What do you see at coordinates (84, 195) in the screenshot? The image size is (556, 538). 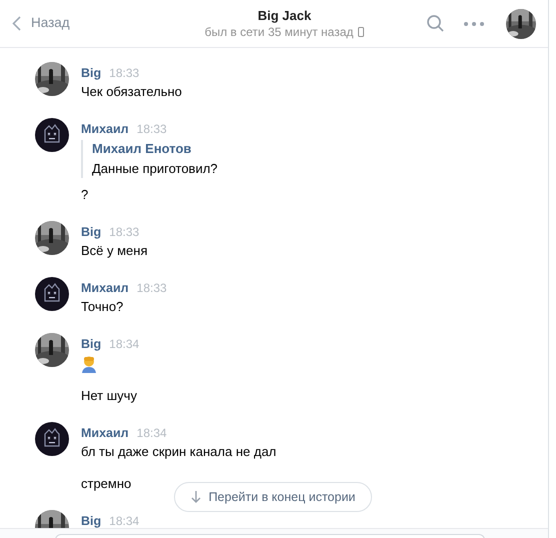 I see `message-text: ?` at bounding box center [84, 195].